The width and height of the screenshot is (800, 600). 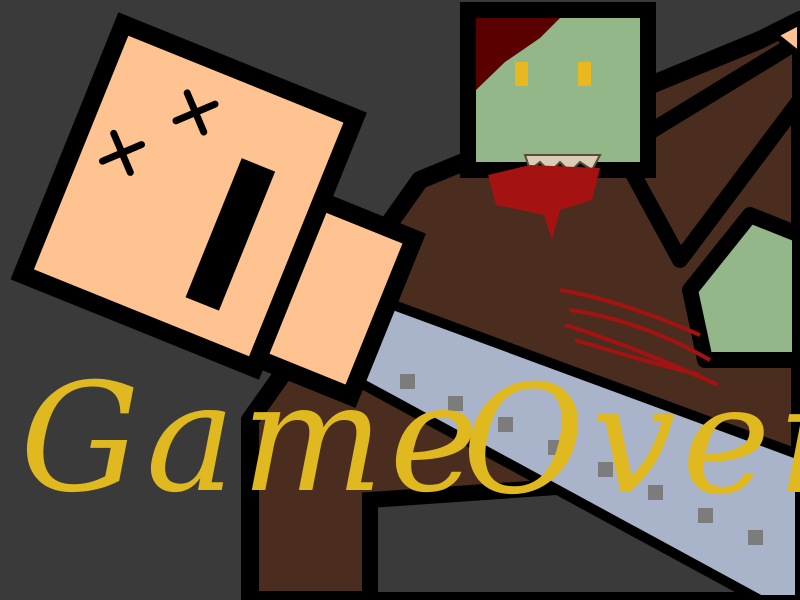 I want to click on zombie-eye-right, so click(x=584, y=74).